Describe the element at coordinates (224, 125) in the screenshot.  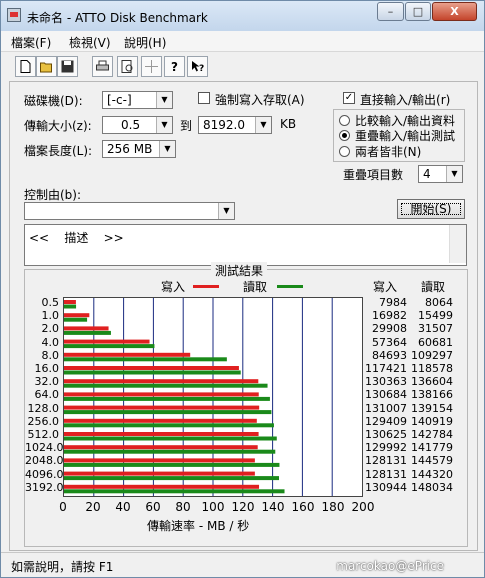
I see `transfer-to-value: 8192.0` at that location.